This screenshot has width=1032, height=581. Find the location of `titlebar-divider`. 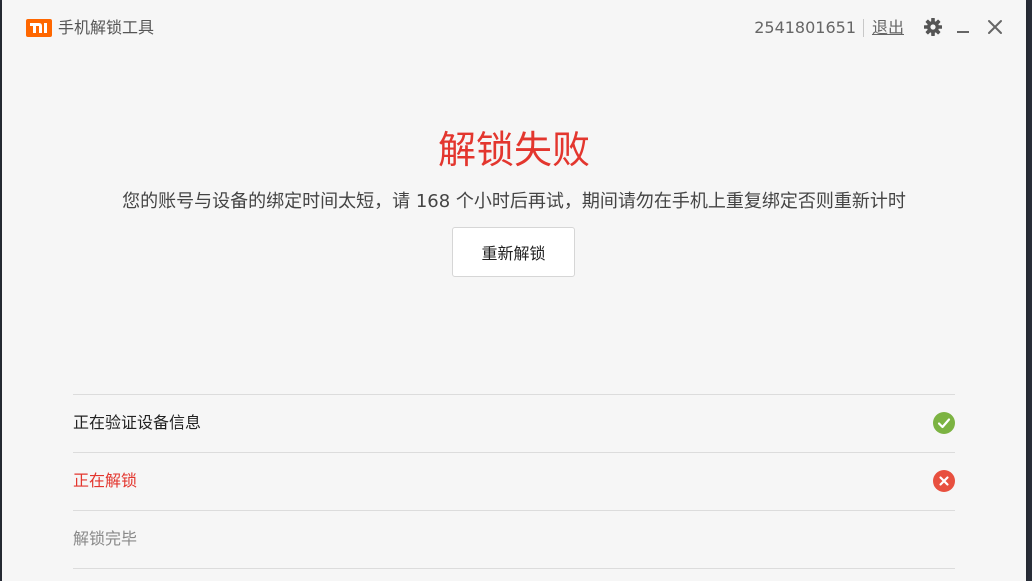

titlebar-divider is located at coordinates (863, 28).